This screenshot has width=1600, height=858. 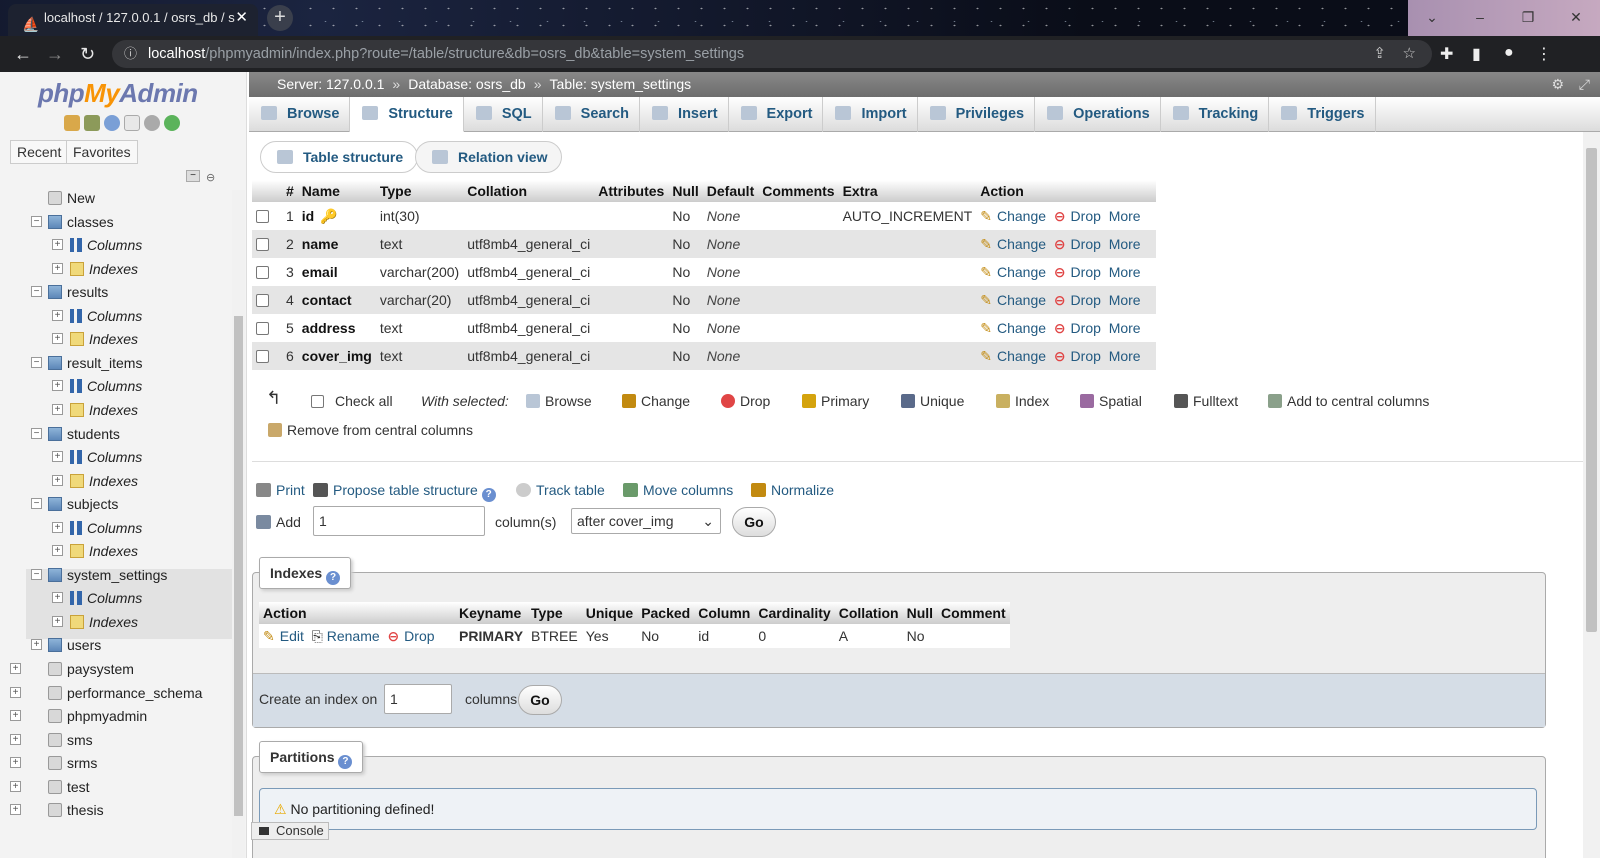 I want to click on breadcrumb-table: Table: system_settings, so click(x=621, y=84).